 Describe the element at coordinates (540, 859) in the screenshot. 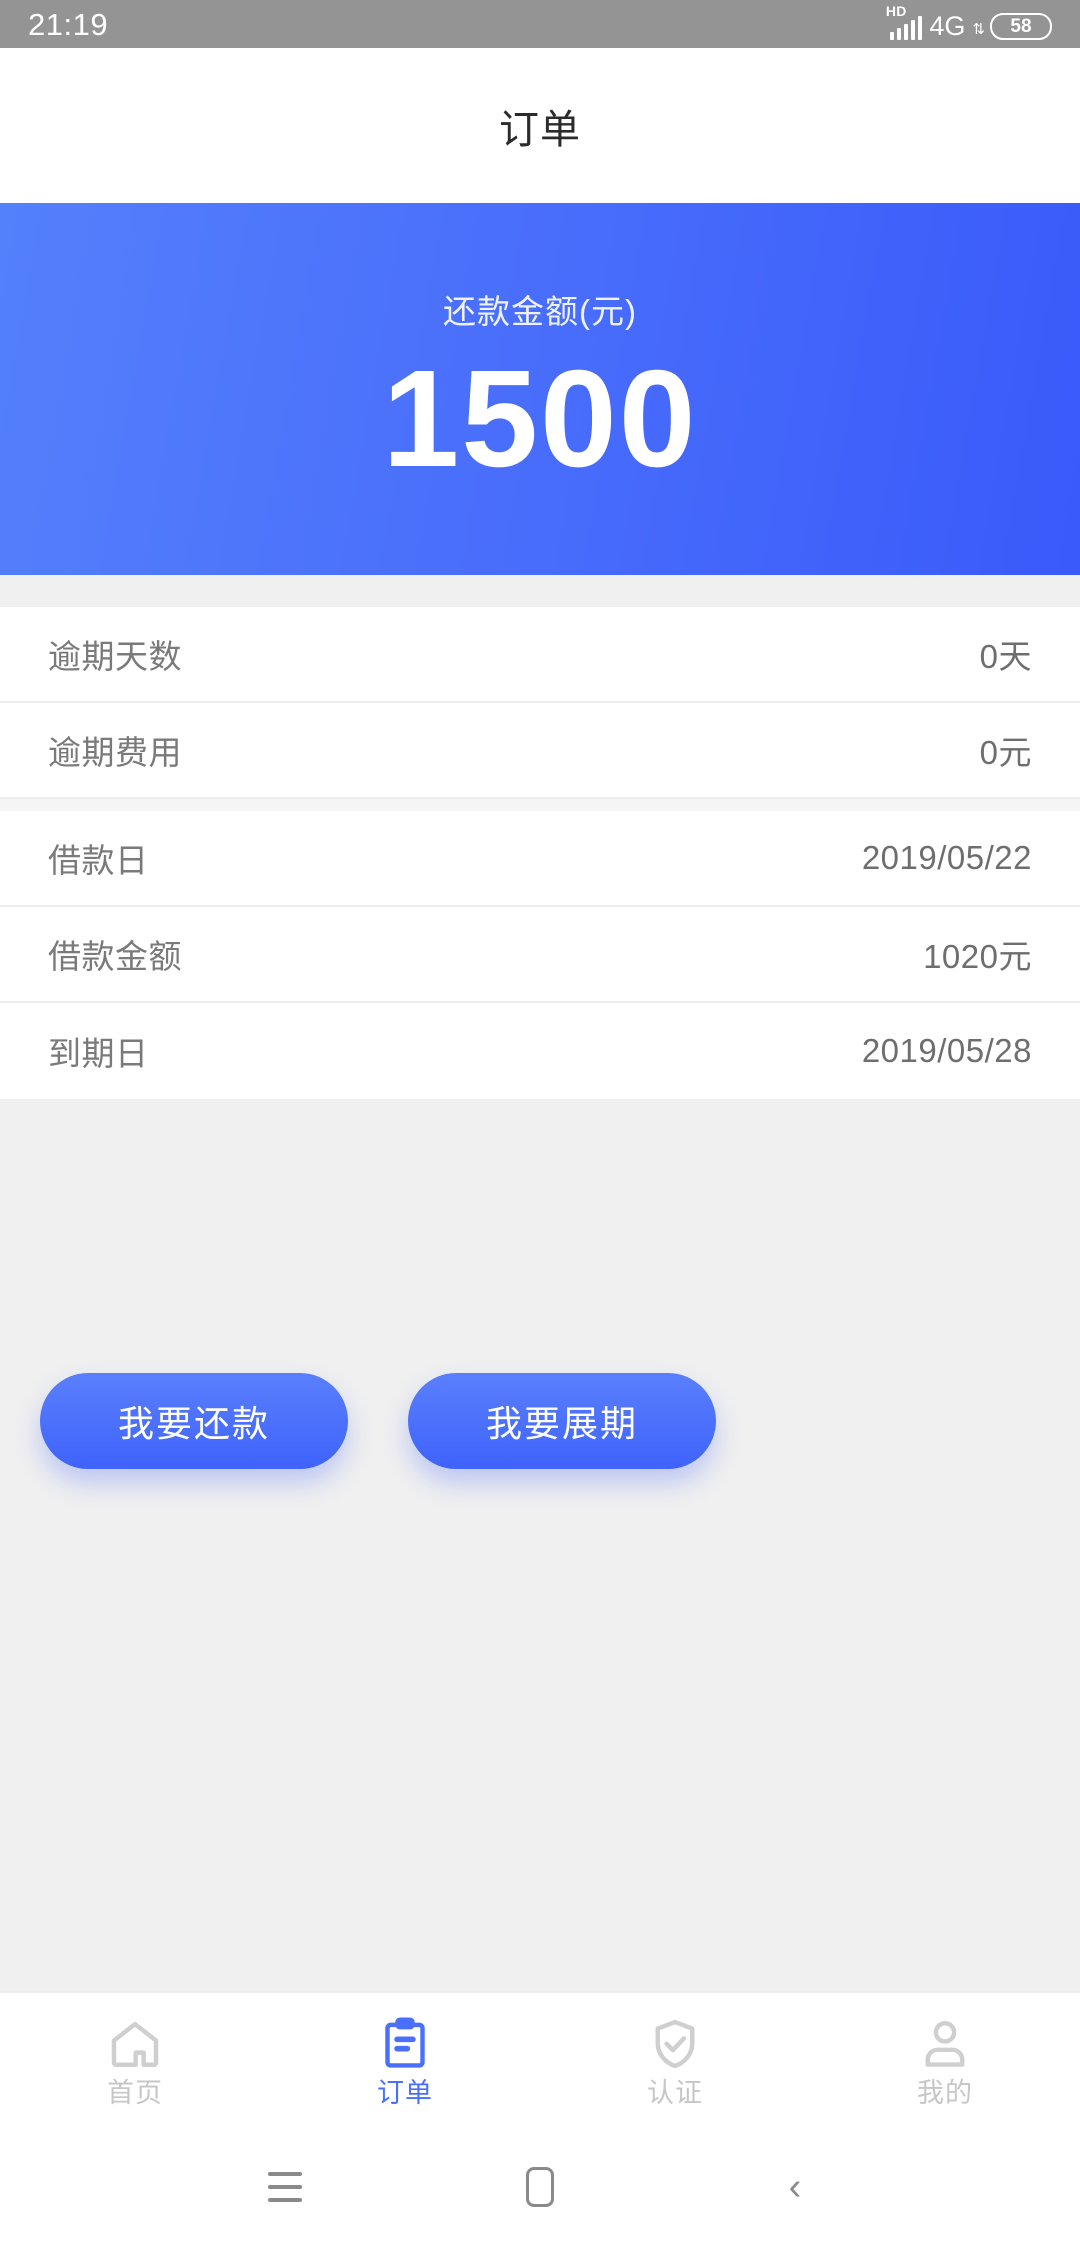

I see `table-row: 借款日 2019/05/22` at that location.